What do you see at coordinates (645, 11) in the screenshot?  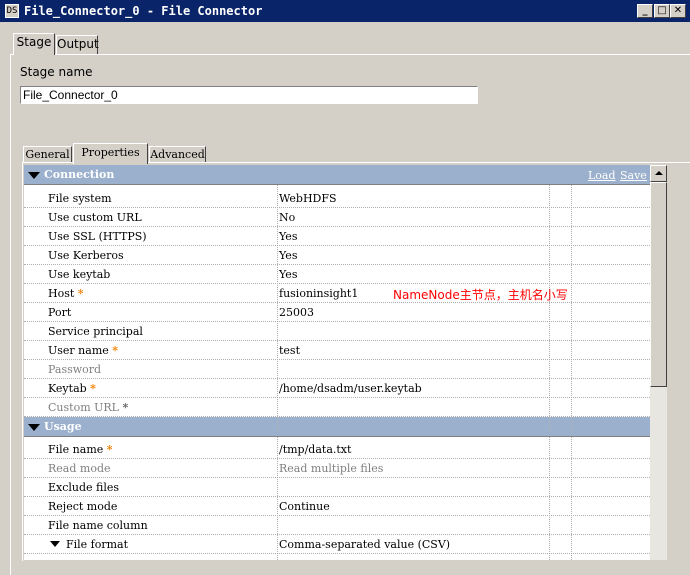 I see `minimize-button: _` at bounding box center [645, 11].